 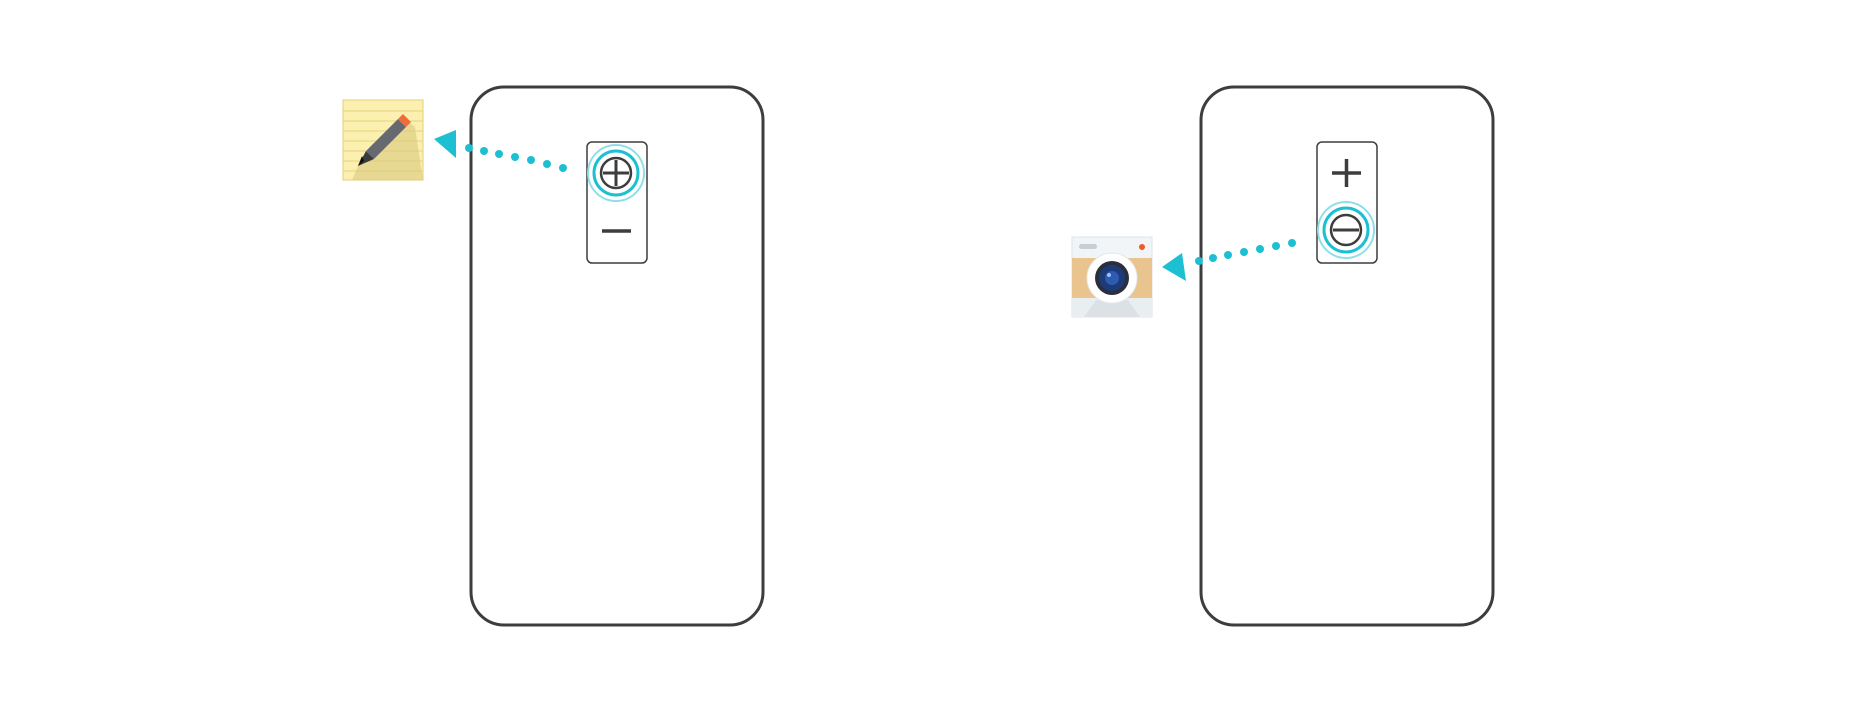 I want to click on launch-arrow-right, so click(x=1229, y=260).